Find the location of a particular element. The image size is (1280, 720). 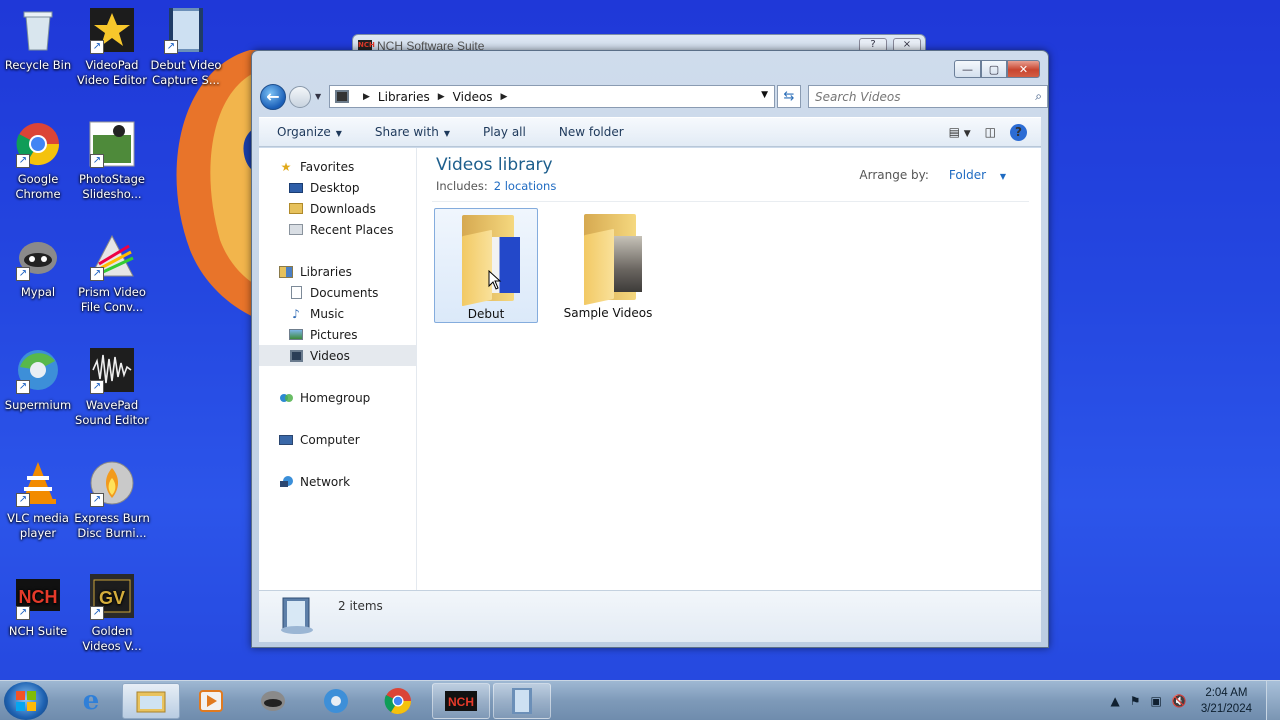

desktop-icon-nch: NCH ↗ NCH Suite is located at coordinates (38, 605).